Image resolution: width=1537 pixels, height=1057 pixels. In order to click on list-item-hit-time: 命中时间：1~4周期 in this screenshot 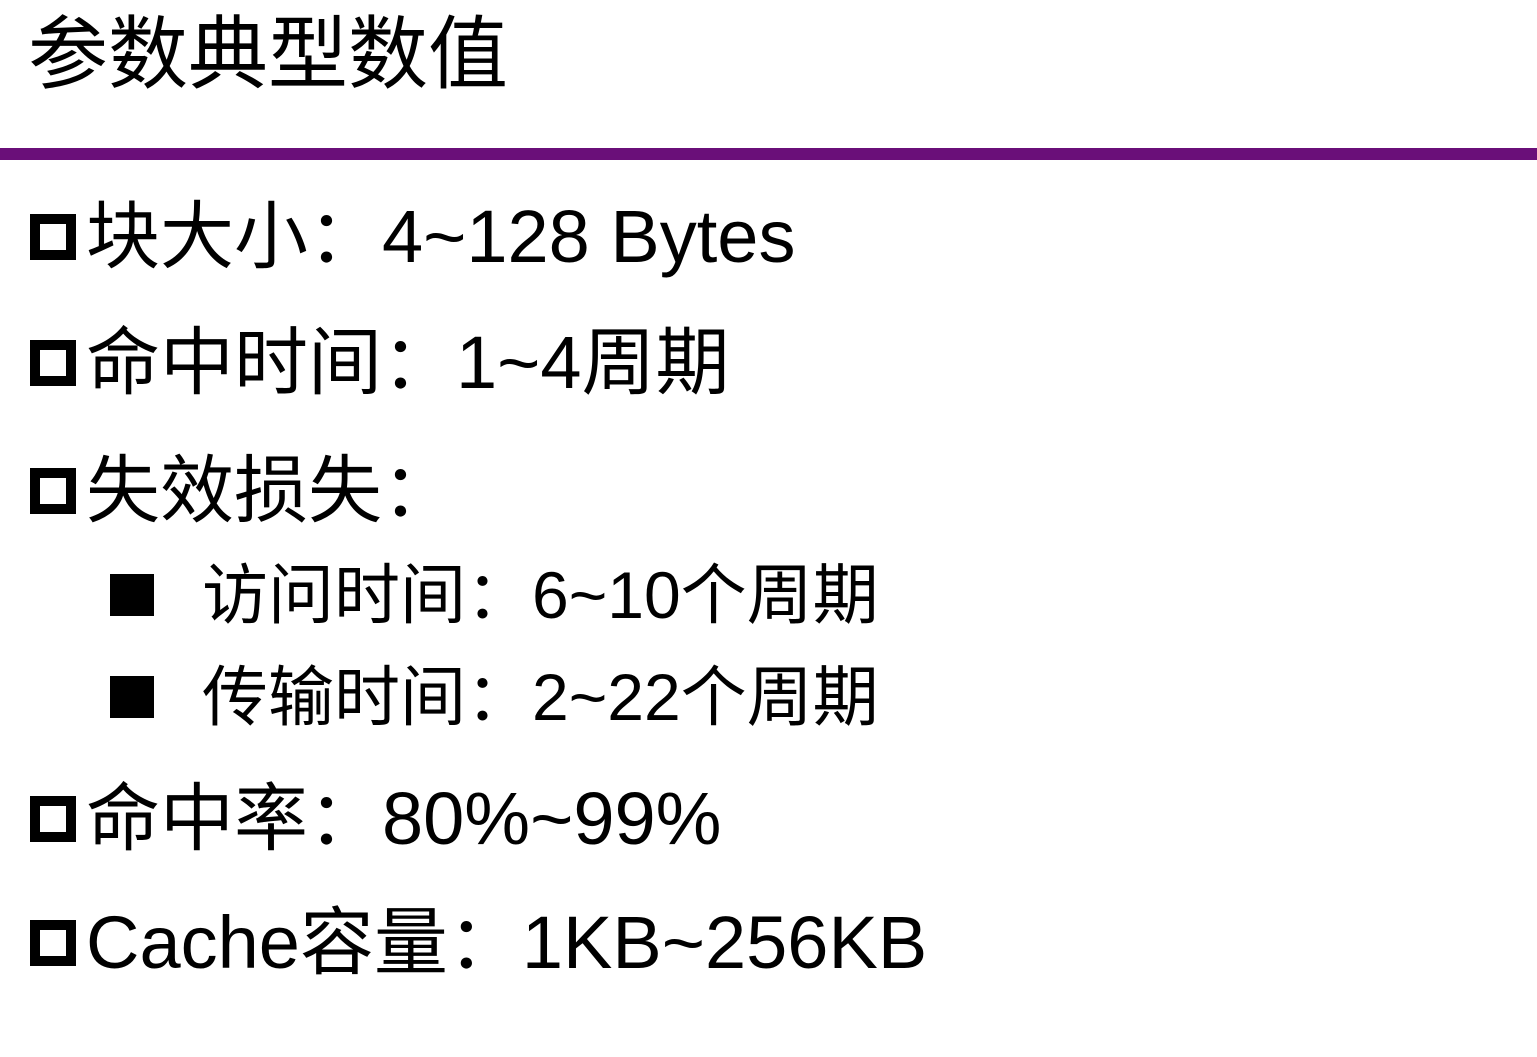, I will do `click(380, 363)`.